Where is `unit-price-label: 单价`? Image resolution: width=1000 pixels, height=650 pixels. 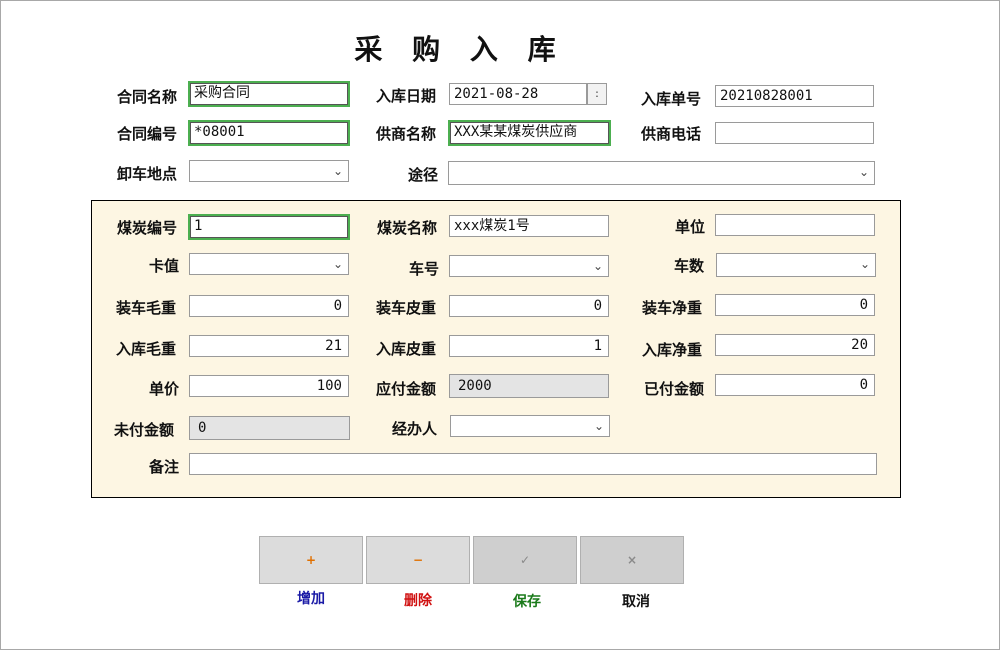 unit-price-label: 单价 is located at coordinates (164, 389).